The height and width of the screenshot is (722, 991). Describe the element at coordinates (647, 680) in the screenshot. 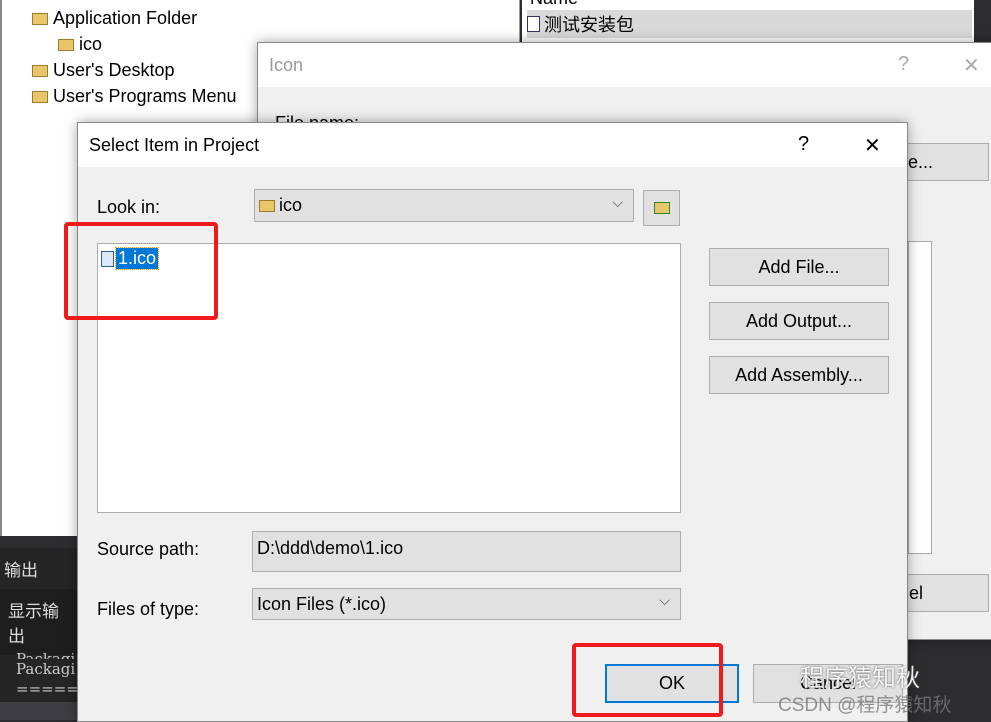

I see `annotation-highlight-ok` at that location.